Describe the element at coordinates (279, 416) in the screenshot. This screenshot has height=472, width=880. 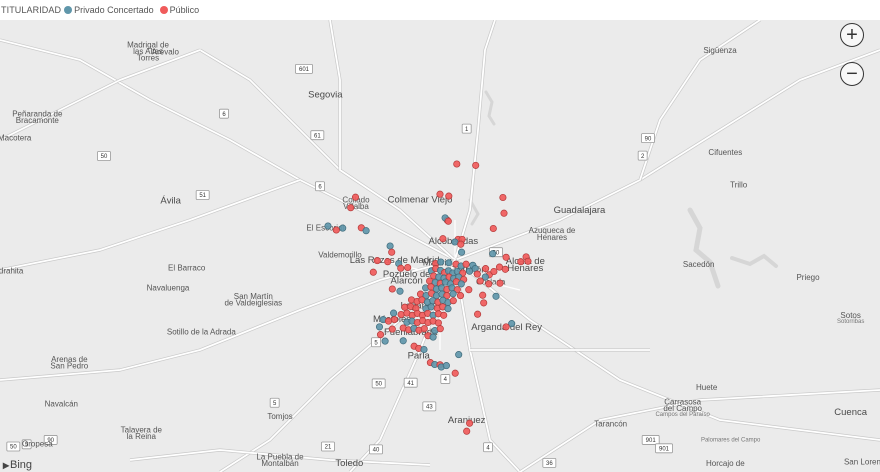
I see `place-label: Tomjos` at that location.